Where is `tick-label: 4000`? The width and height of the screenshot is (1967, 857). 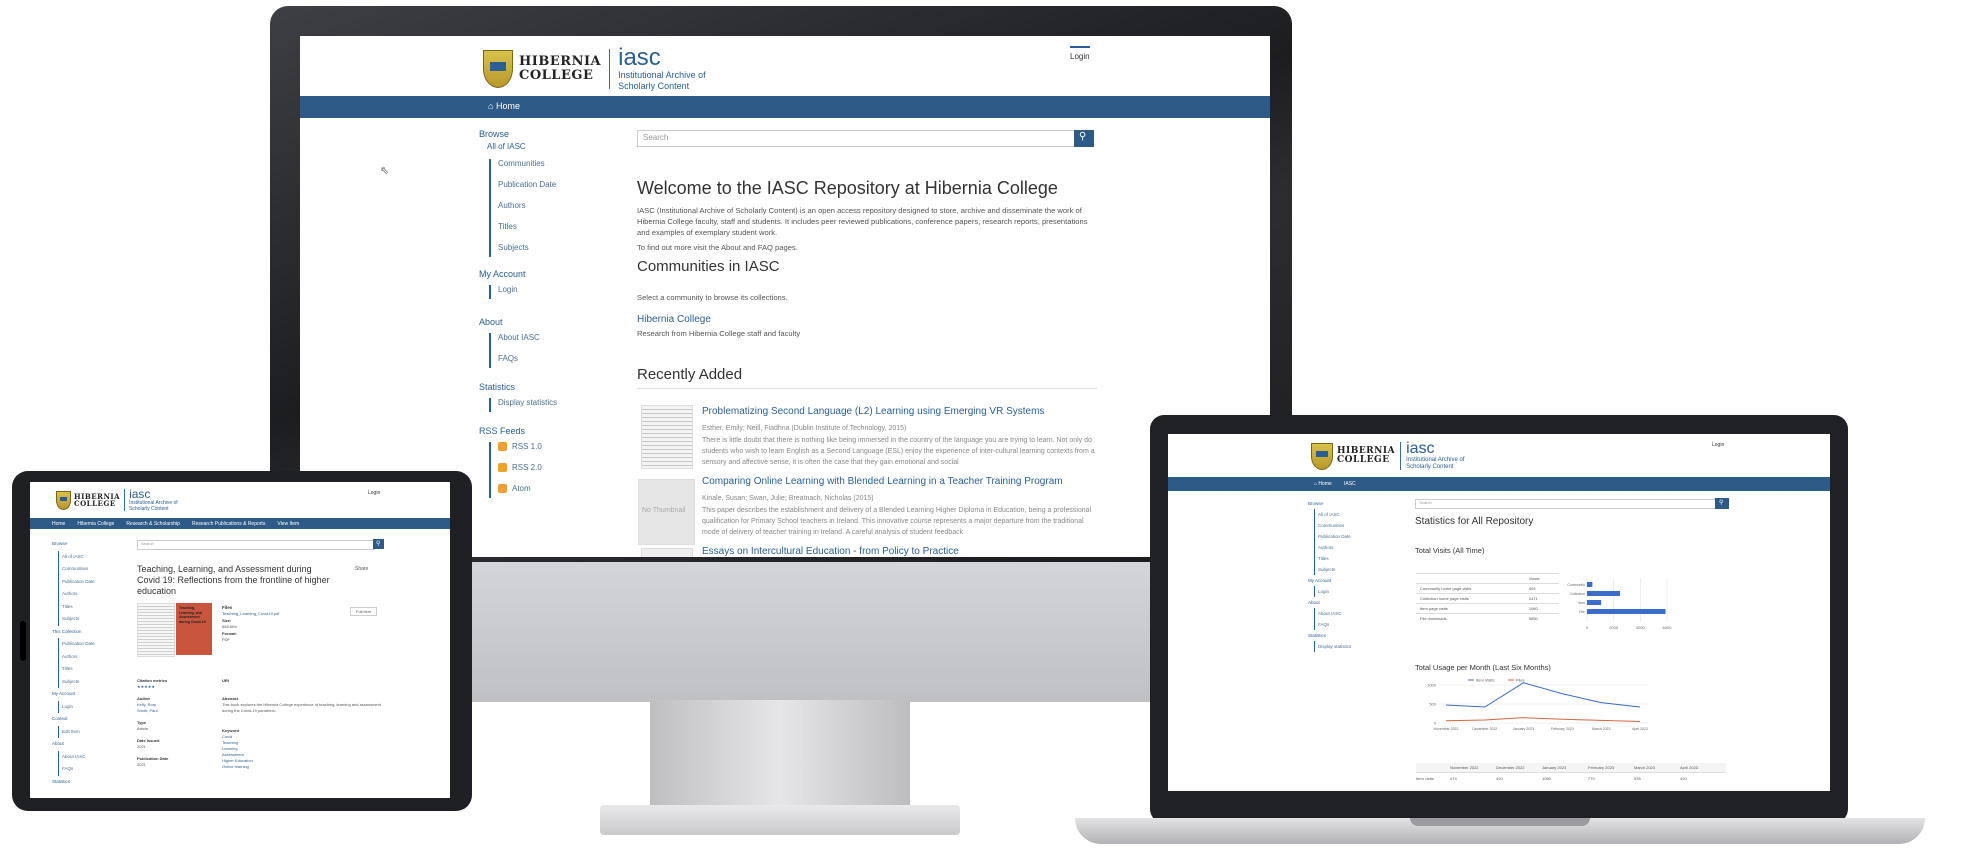
tick-label: 4000 is located at coordinates (1641, 627).